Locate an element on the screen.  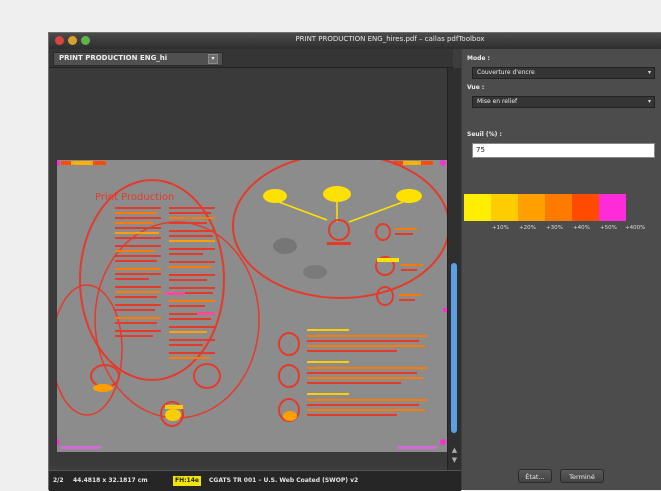
scrollbar-thumb is located at coordinates (454, 348).